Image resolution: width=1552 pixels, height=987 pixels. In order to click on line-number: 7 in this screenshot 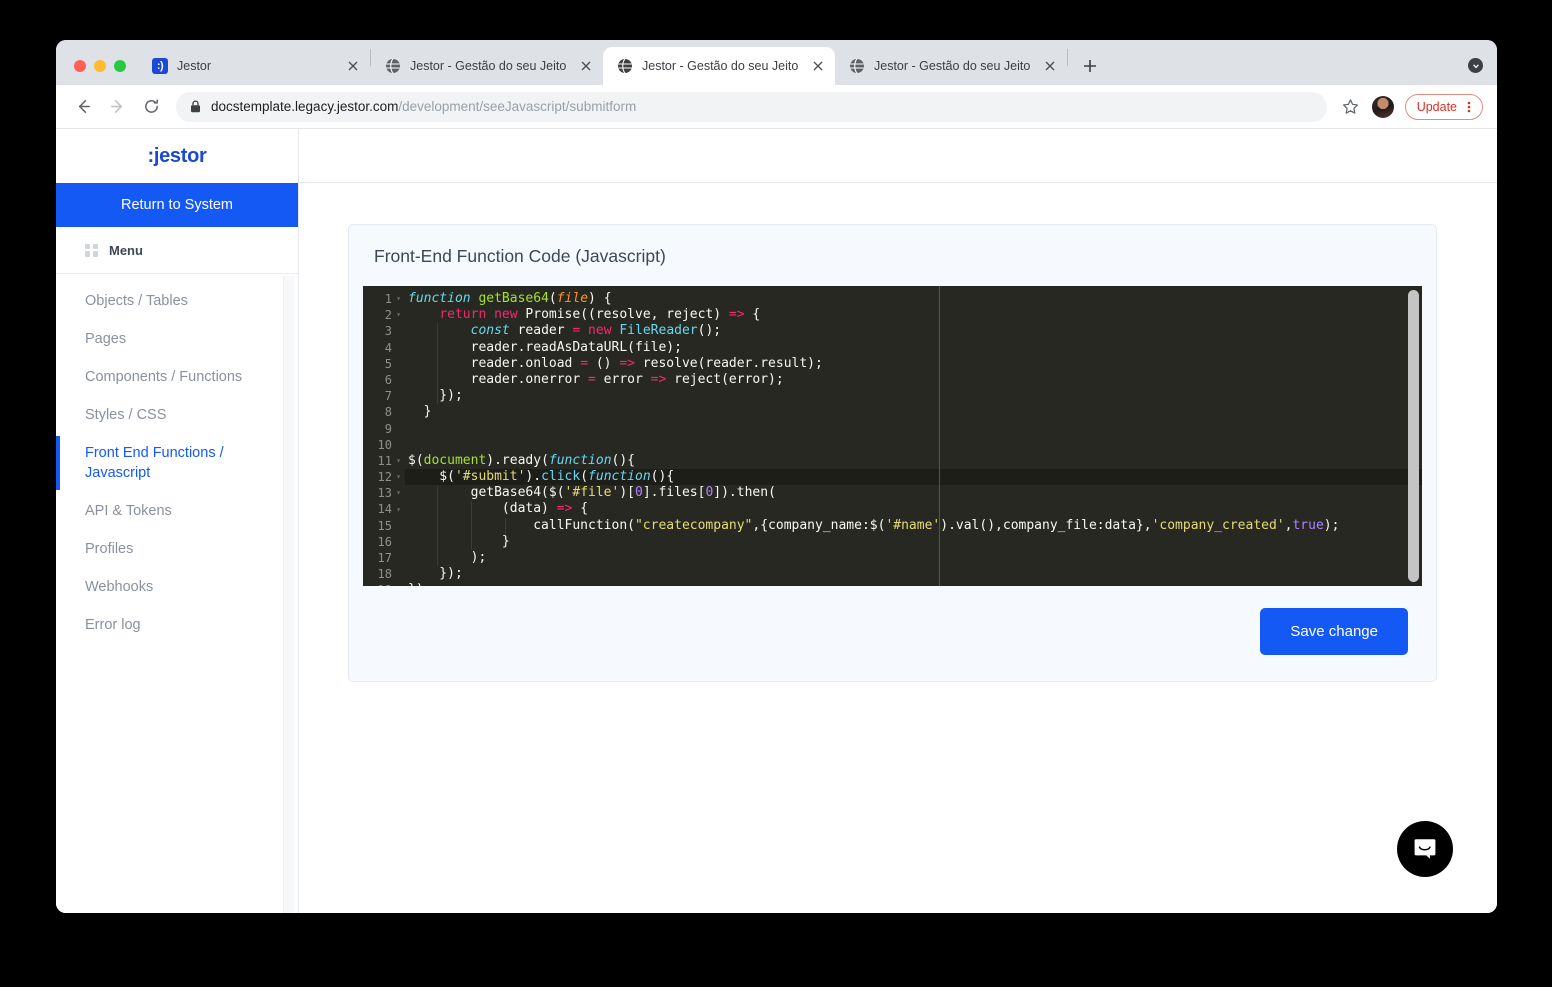, I will do `click(388, 396)`.